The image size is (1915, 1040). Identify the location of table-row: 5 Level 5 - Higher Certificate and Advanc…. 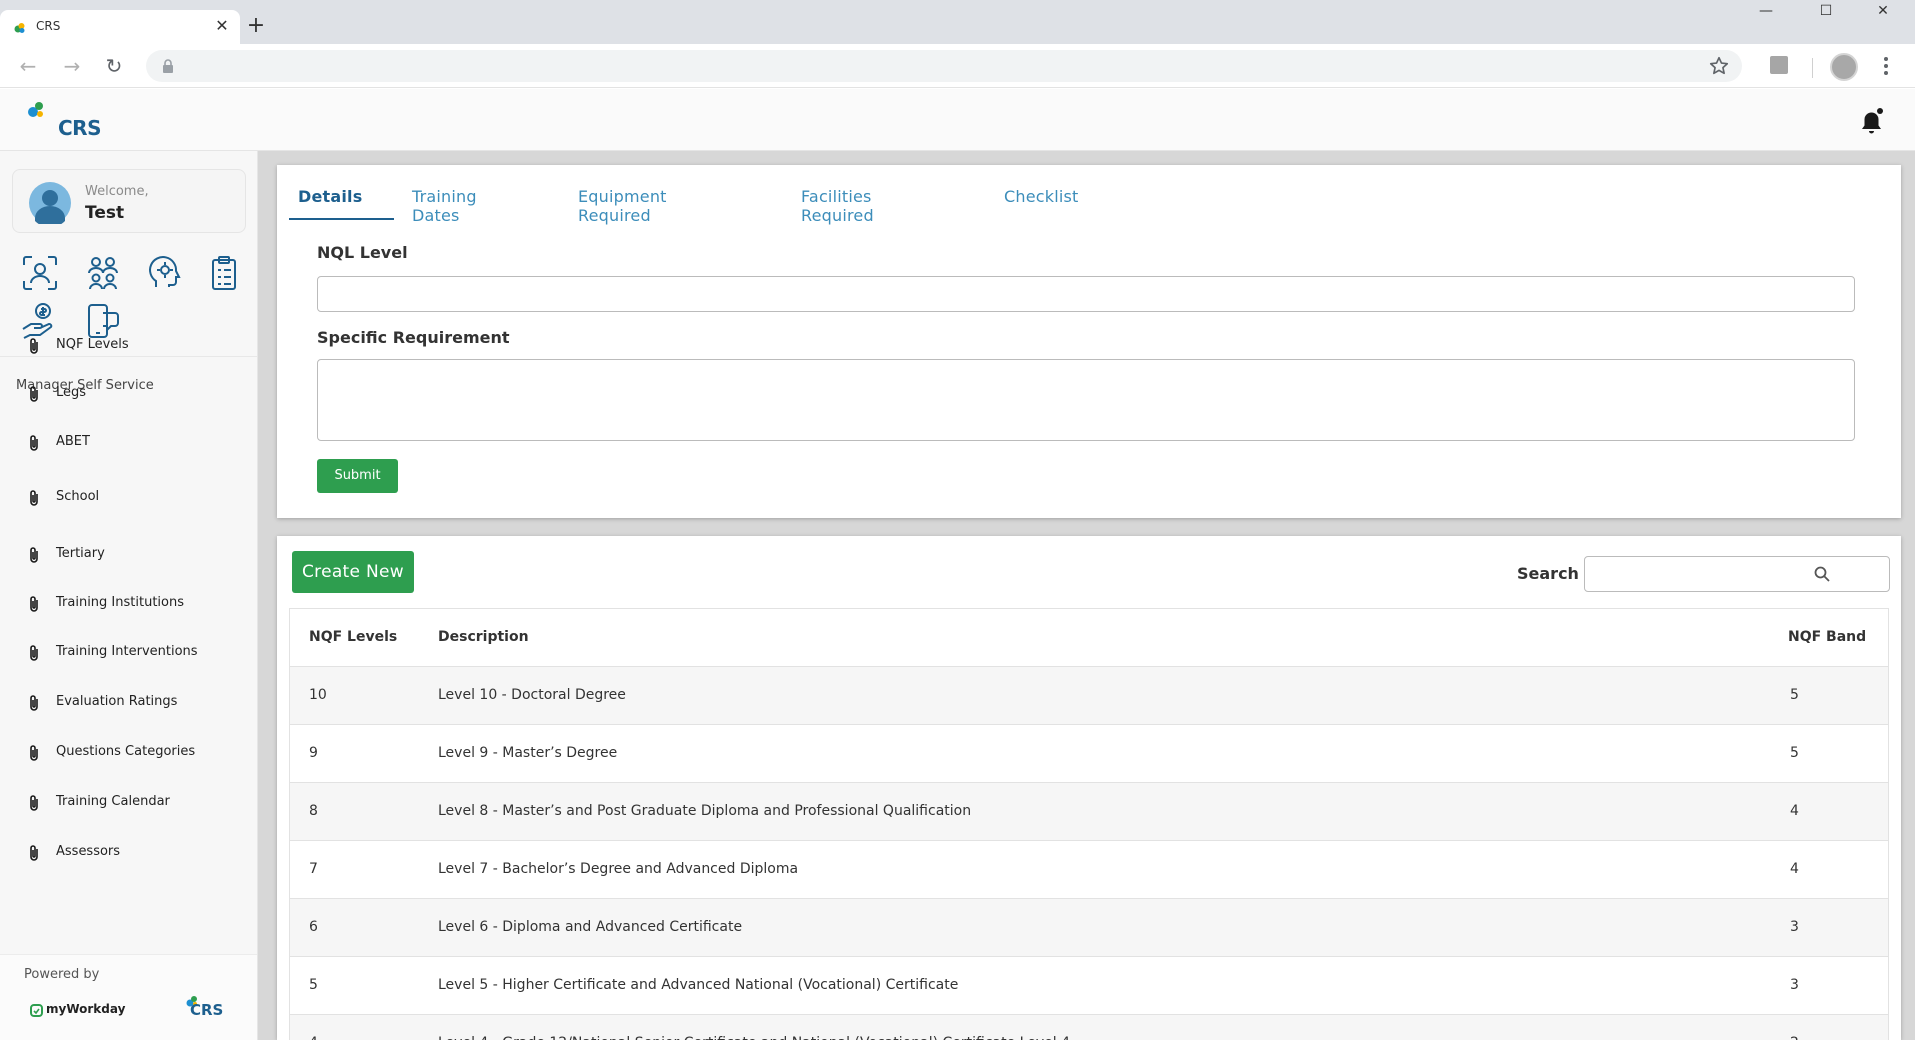
(1089, 986).